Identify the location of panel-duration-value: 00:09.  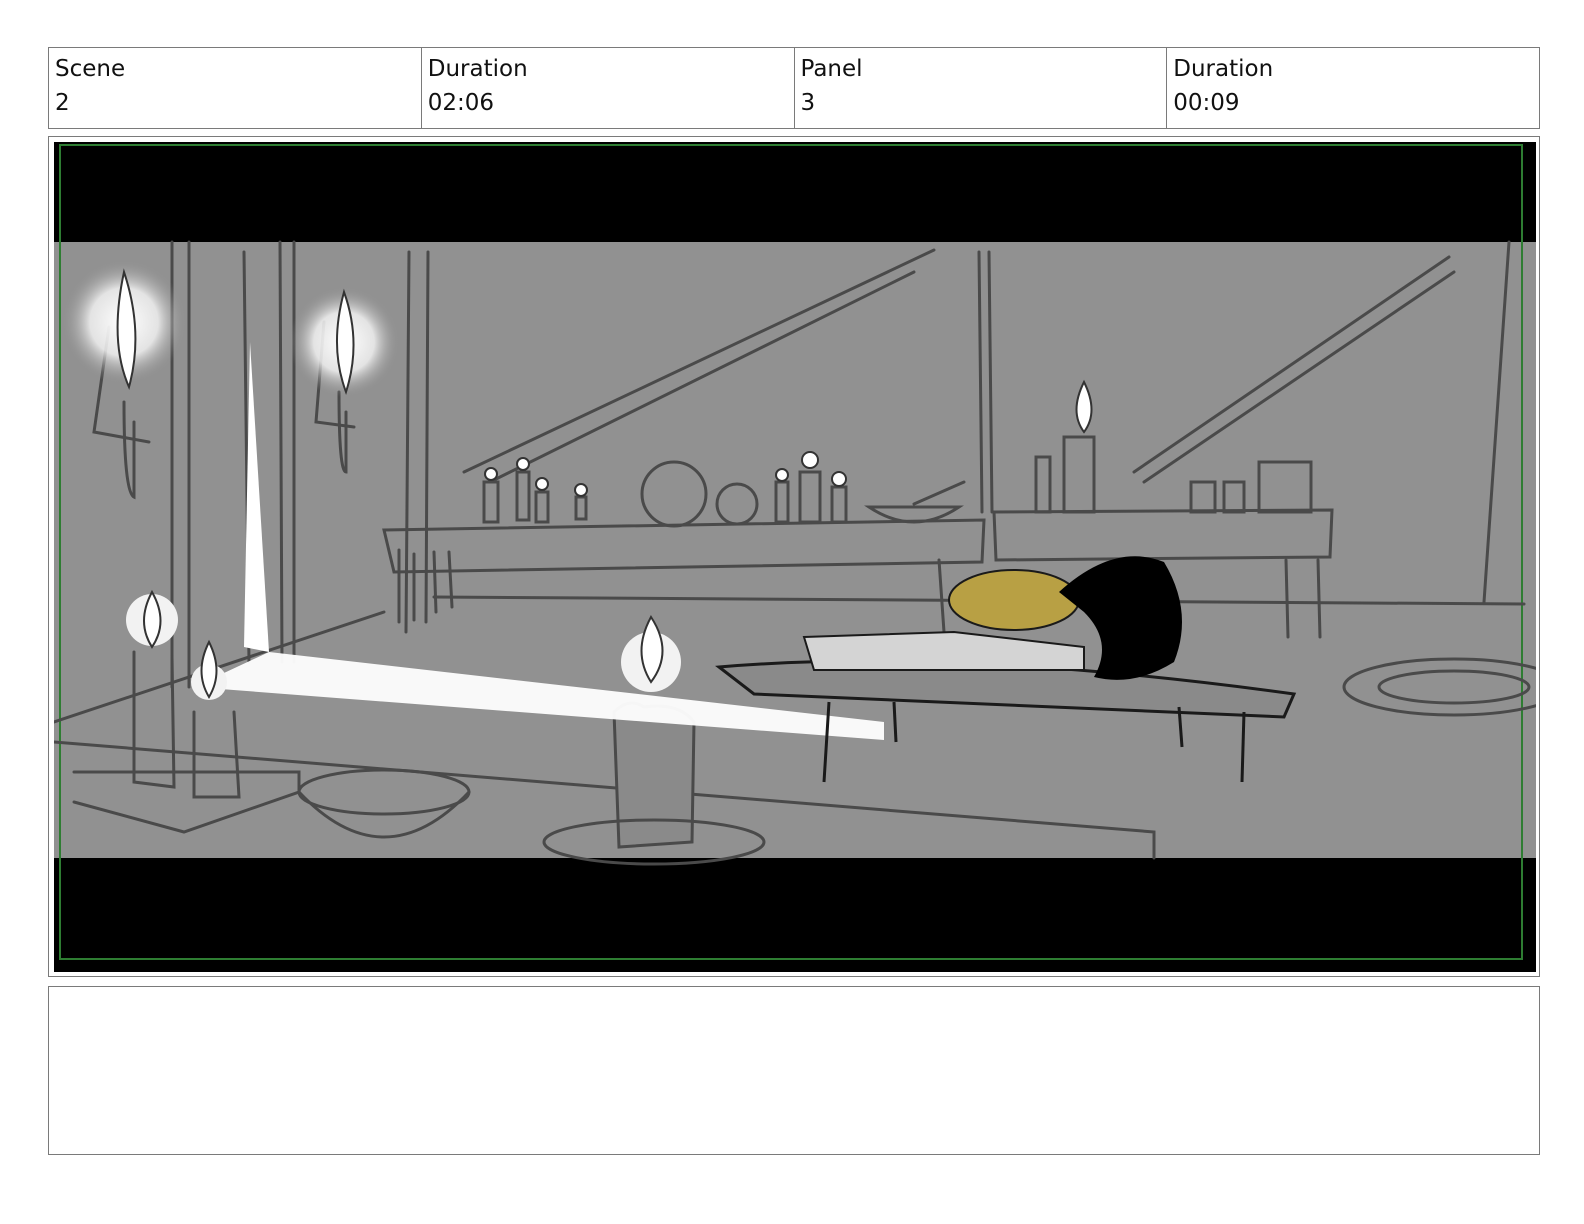
(1206, 103).